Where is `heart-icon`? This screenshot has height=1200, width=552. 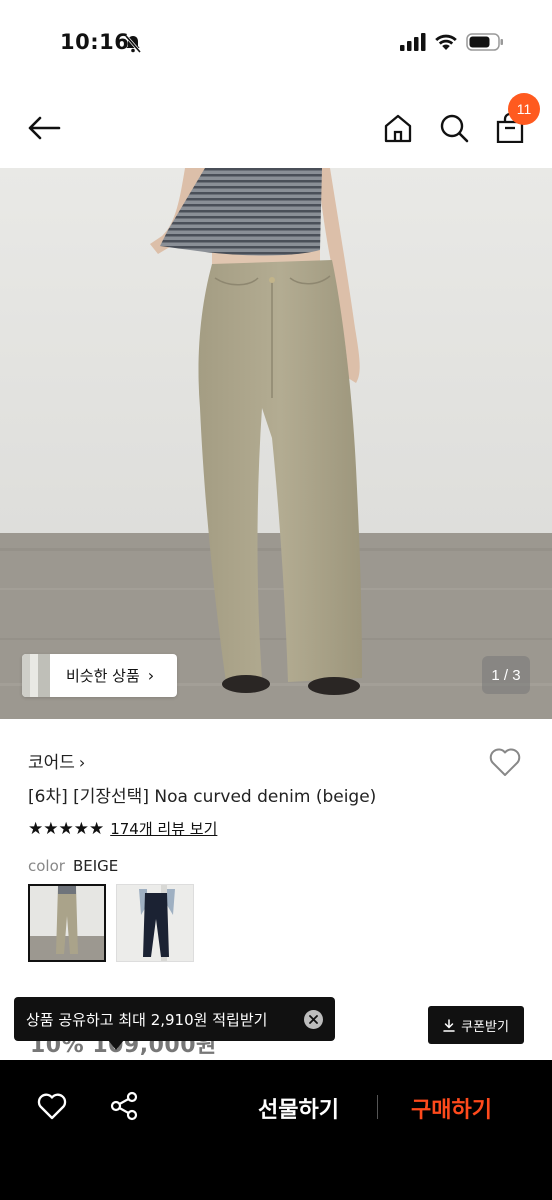 heart-icon is located at coordinates (52, 1106).